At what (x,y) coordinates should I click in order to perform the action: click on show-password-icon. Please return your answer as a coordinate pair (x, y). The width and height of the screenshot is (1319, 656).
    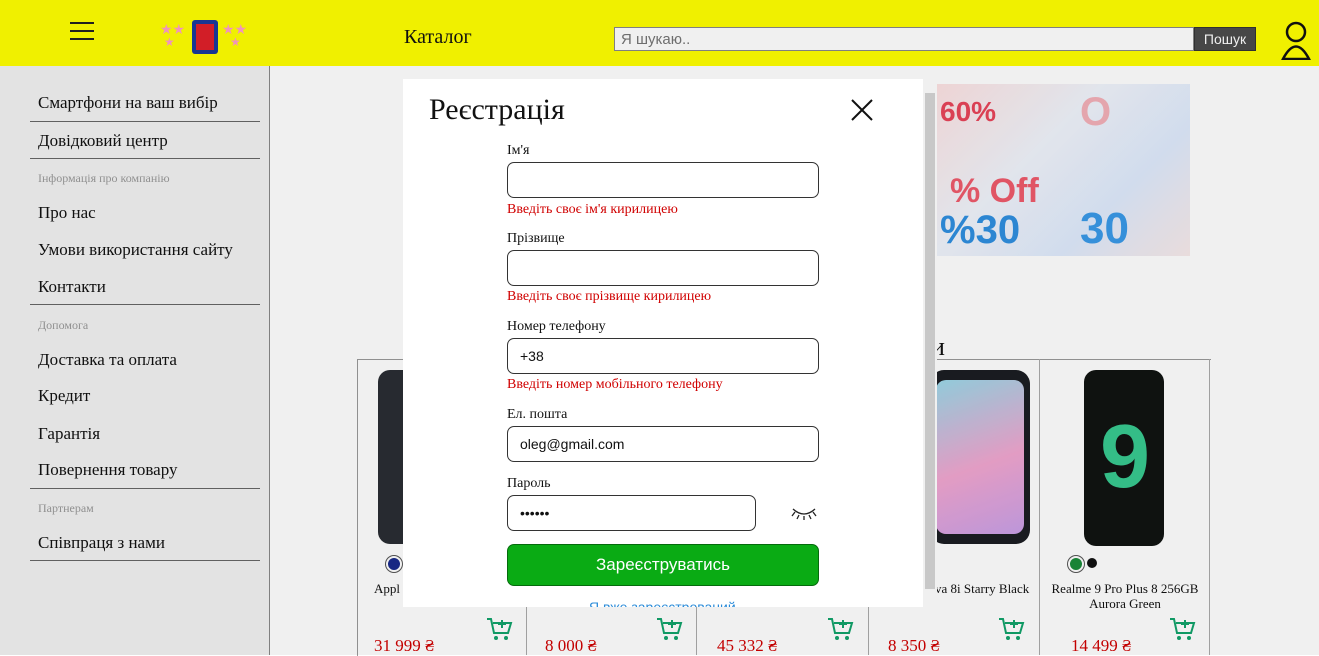
    Looking at the image, I should click on (804, 513).